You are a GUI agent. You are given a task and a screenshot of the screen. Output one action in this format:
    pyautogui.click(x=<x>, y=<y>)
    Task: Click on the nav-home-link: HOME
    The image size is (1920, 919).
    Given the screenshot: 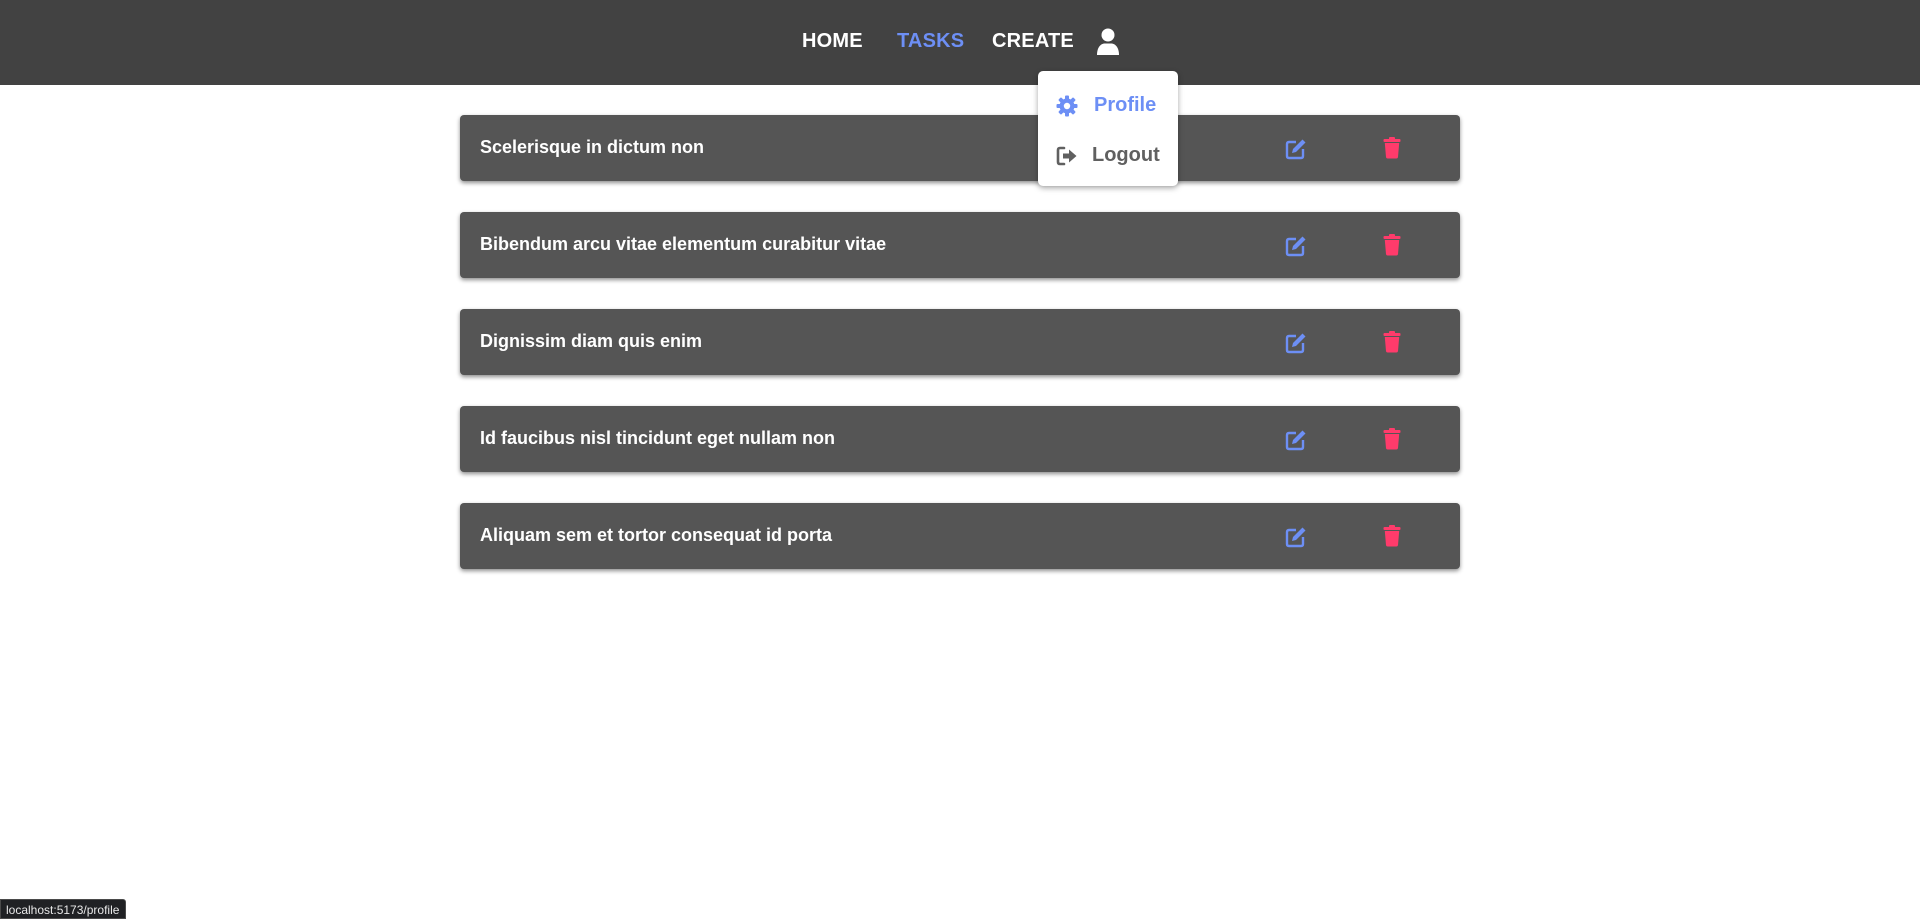 What is the action you would take?
    pyautogui.click(x=832, y=41)
    